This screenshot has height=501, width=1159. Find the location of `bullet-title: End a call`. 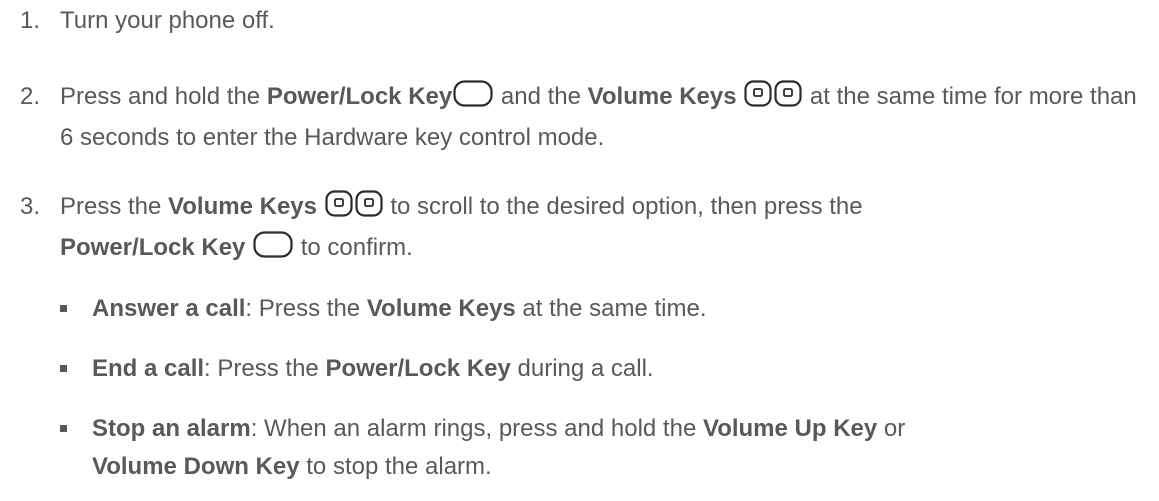

bullet-title: End a call is located at coordinates (148, 368).